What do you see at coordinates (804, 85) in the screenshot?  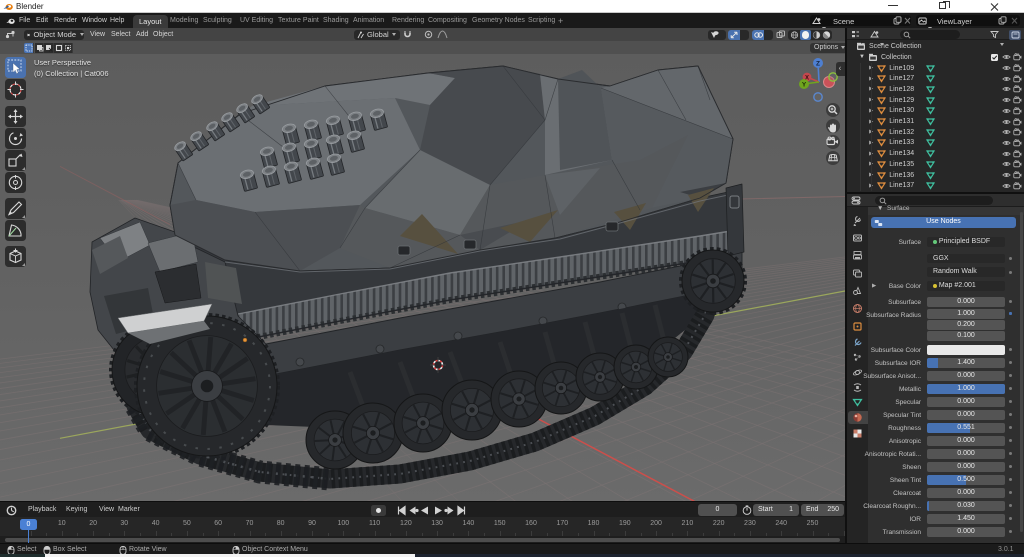 I see `svg-text: Y` at bounding box center [804, 85].